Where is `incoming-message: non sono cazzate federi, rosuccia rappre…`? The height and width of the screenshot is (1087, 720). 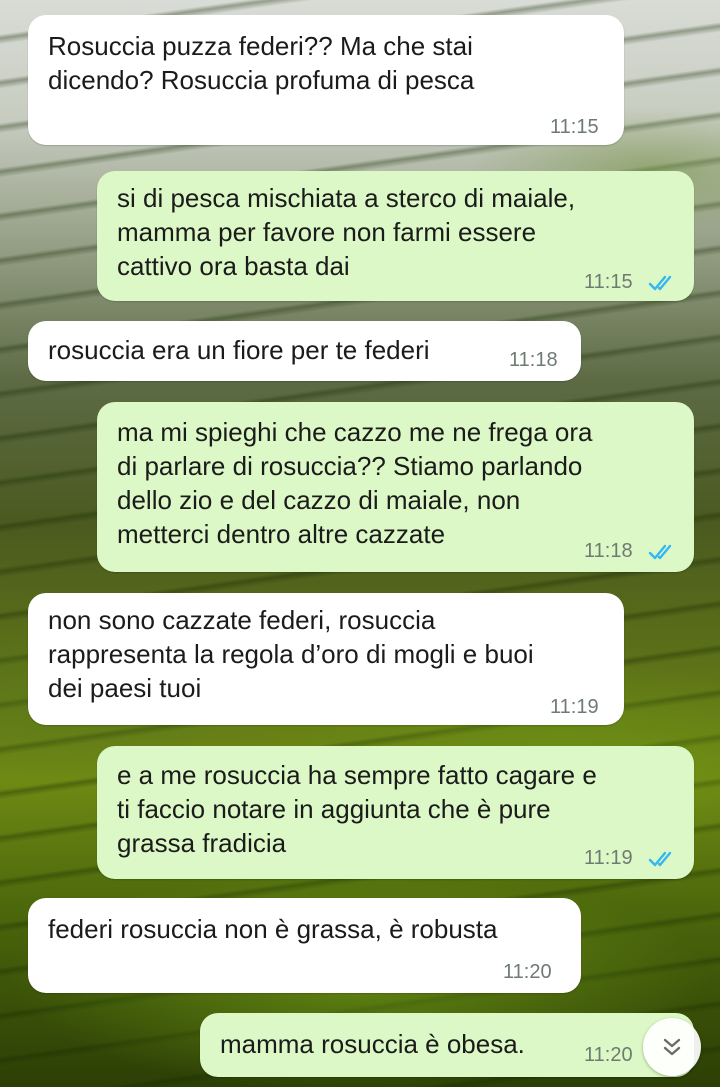
incoming-message: non sono cazzate federi, rosuccia rappre… is located at coordinates (326, 659).